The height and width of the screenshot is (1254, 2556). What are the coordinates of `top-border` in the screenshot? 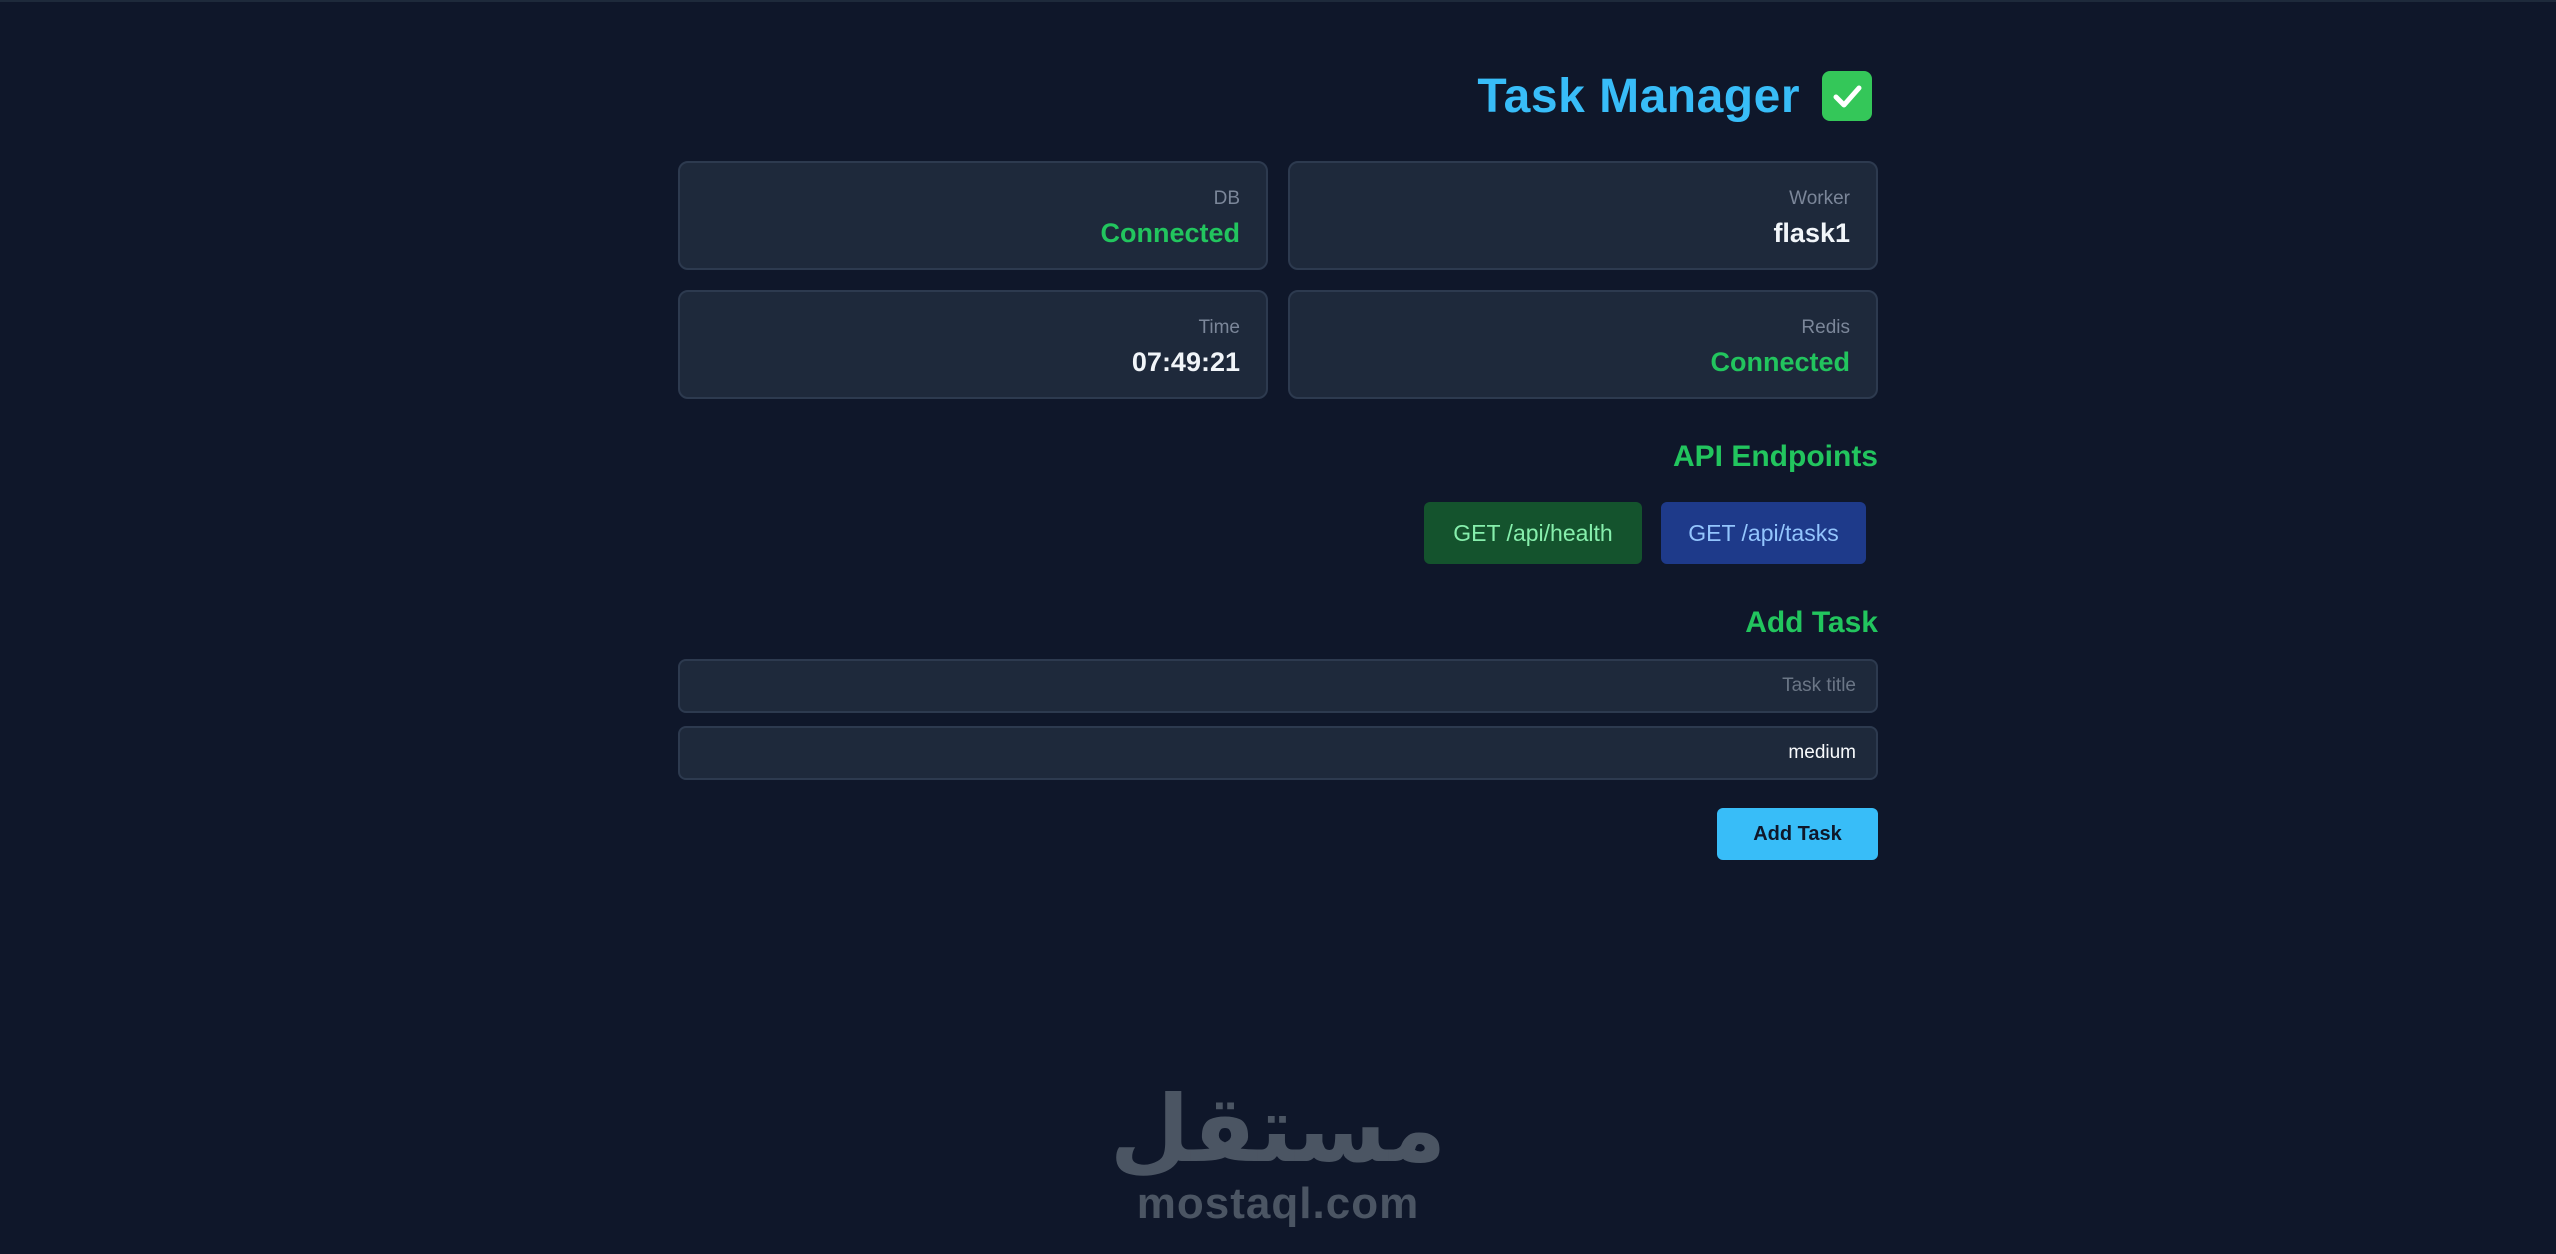 It's located at (1278, 1).